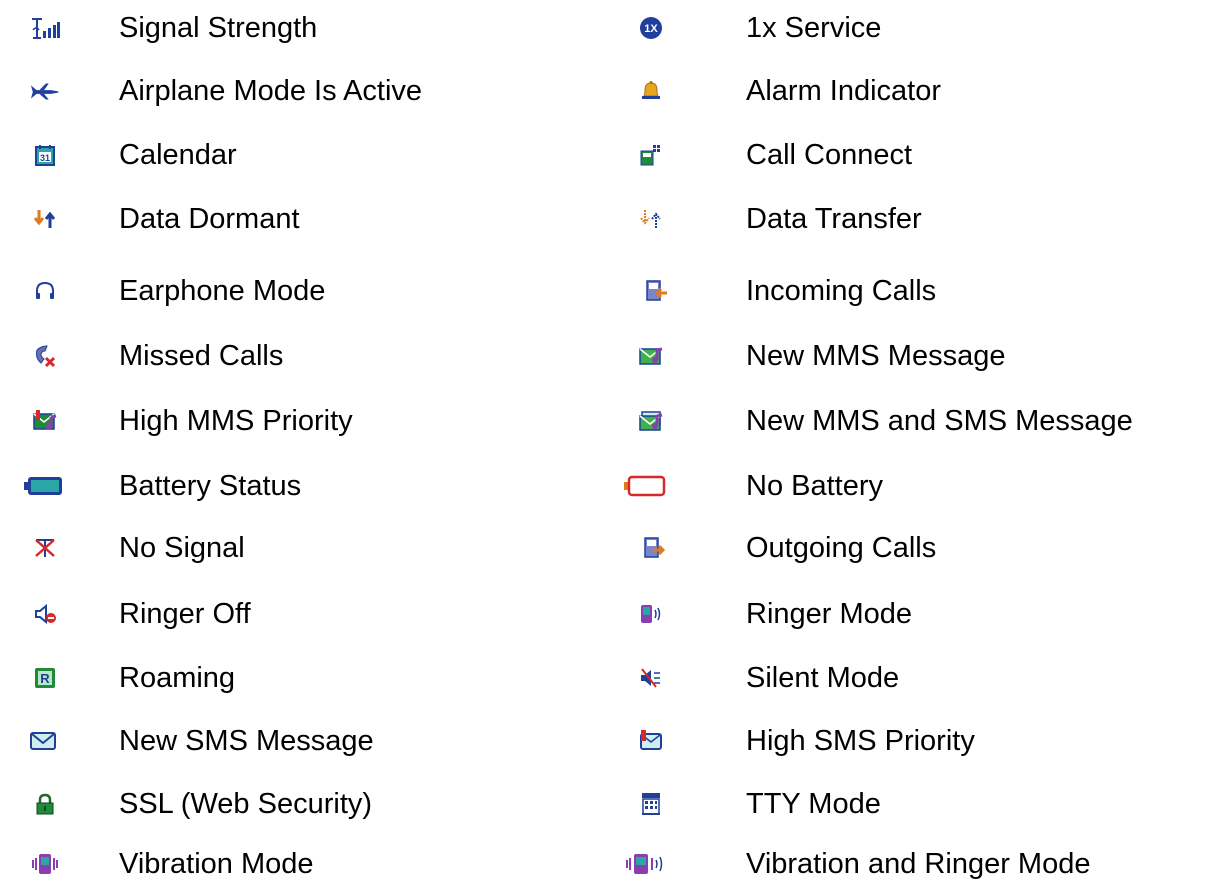 Image resolution: width=1214 pixels, height=885 pixels. I want to click on item-label: Call Connect, so click(829, 155).